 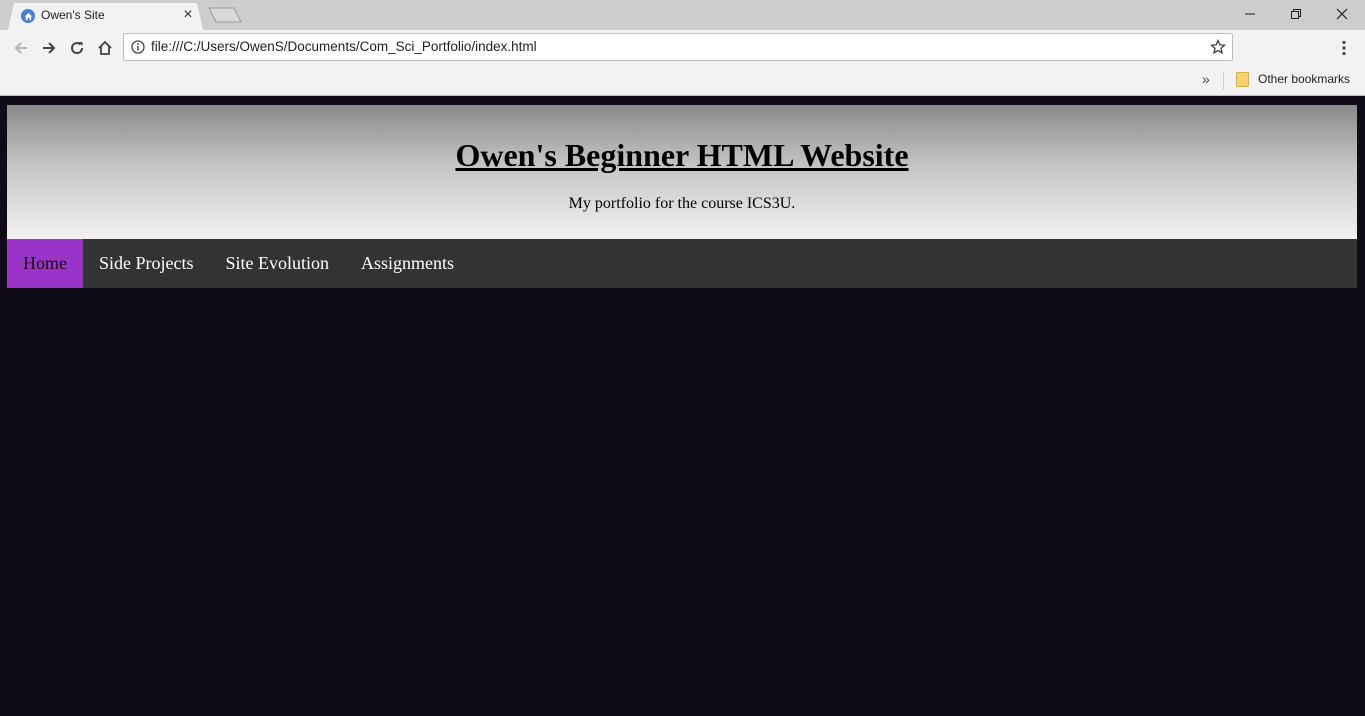 What do you see at coordinates (146, 263) in the screenshot?
I see `nav-item-side-projects: Side Projects` at bounding box center [146, 263].